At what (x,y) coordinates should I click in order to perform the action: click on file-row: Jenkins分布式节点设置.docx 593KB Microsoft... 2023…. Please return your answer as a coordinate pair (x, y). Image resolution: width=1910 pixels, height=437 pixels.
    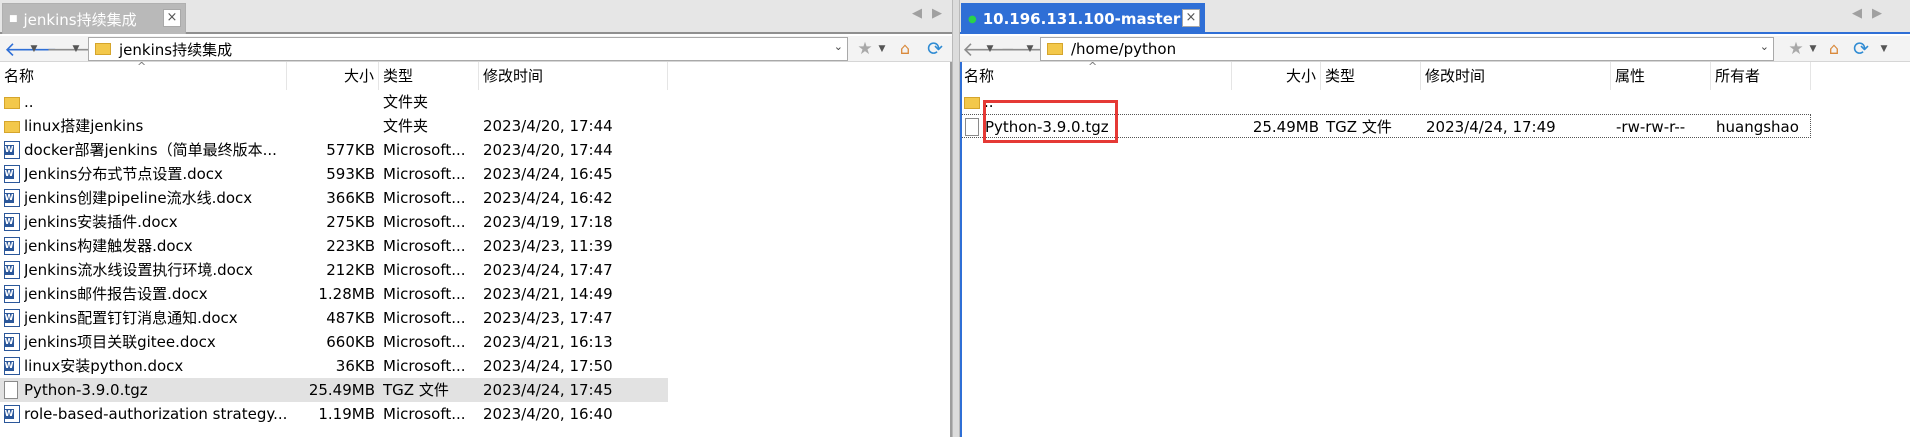
    Looking at the image, I should click on (334, 174).